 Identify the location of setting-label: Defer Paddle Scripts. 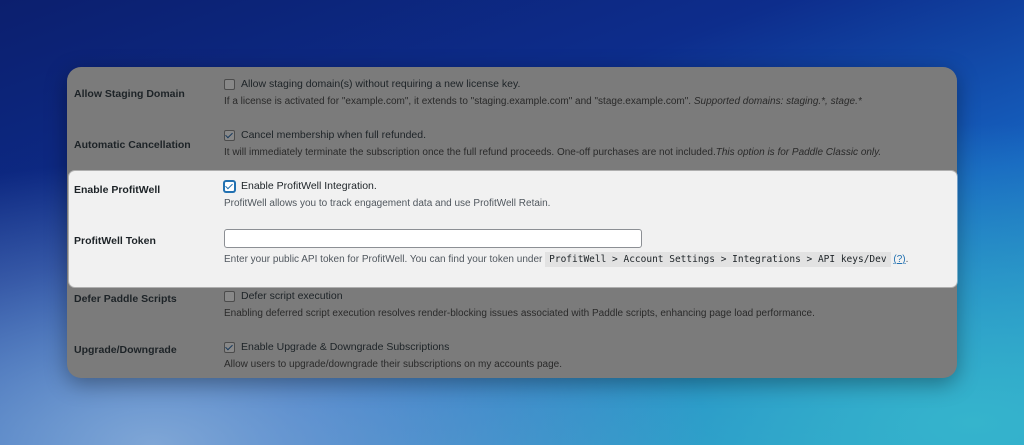
(125, 299).